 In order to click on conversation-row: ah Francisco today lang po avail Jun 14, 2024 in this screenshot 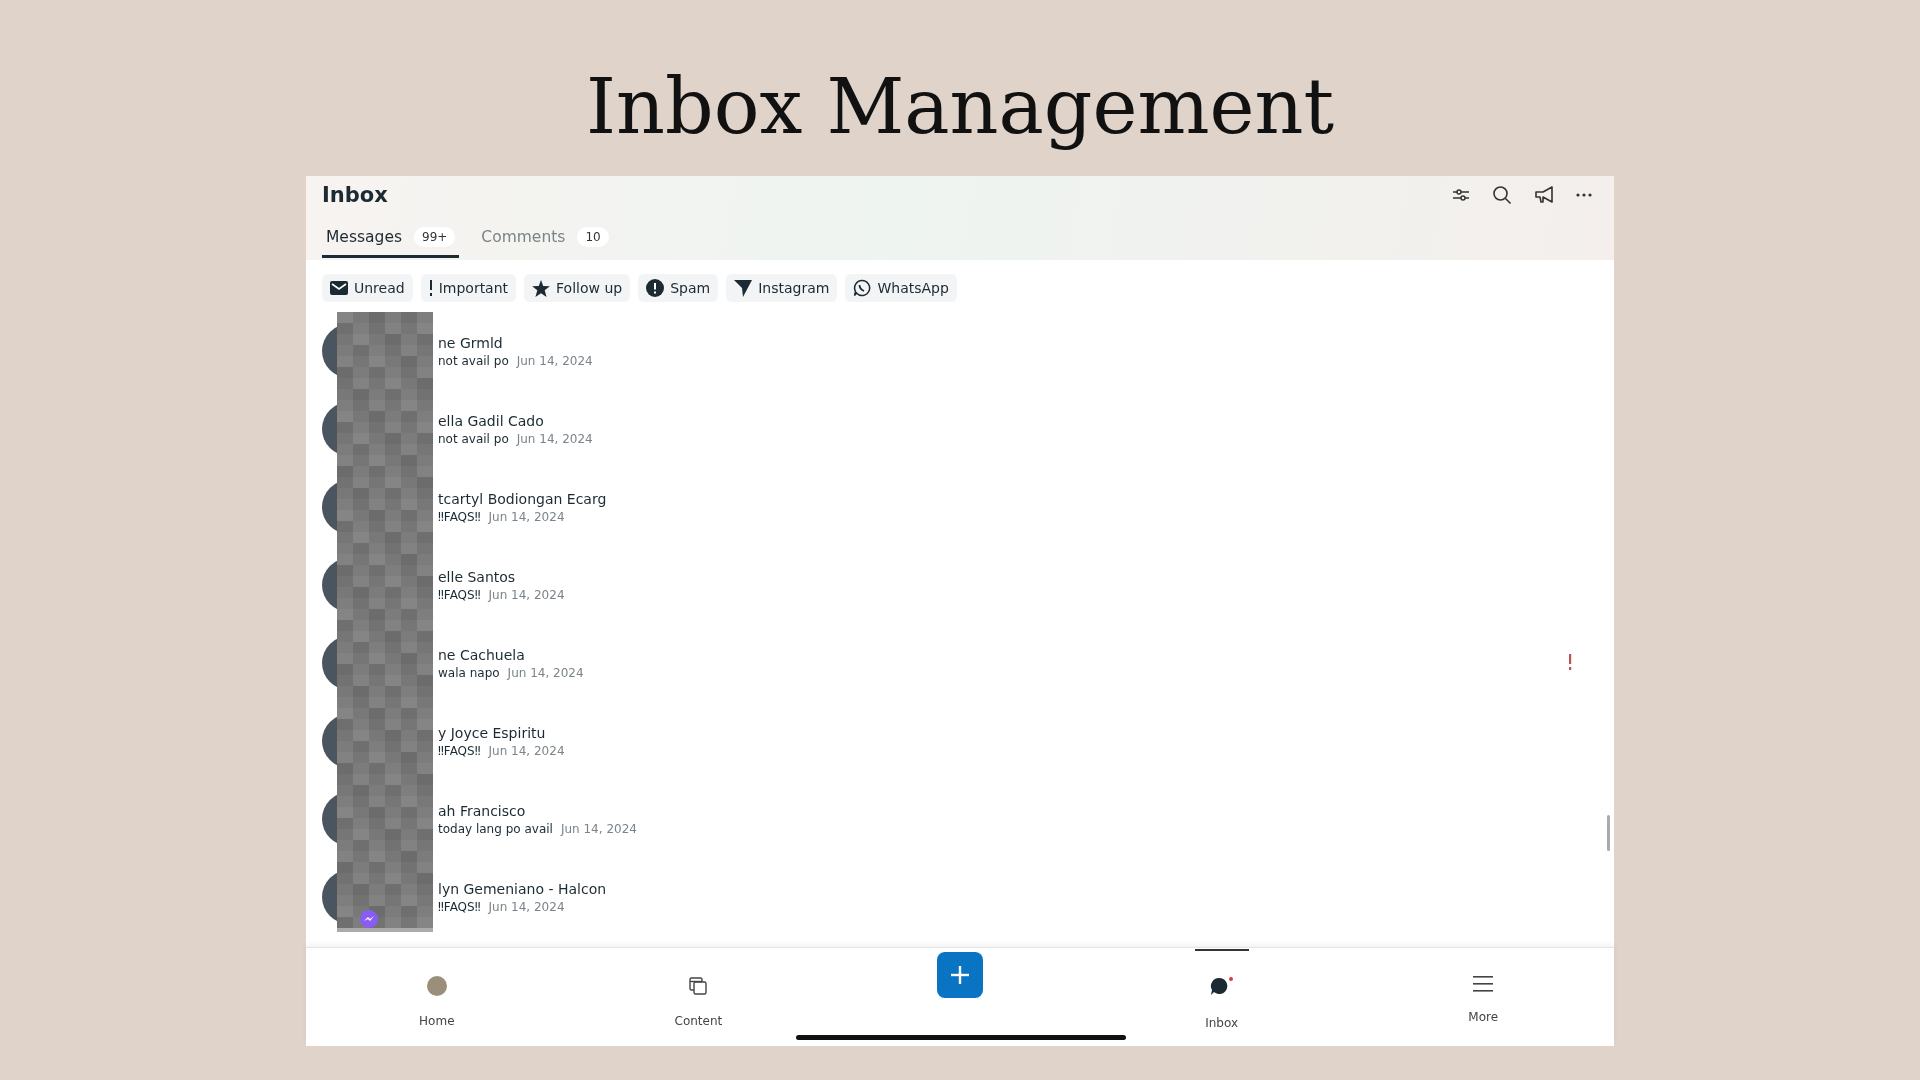, I will do `click(960, 819)`.